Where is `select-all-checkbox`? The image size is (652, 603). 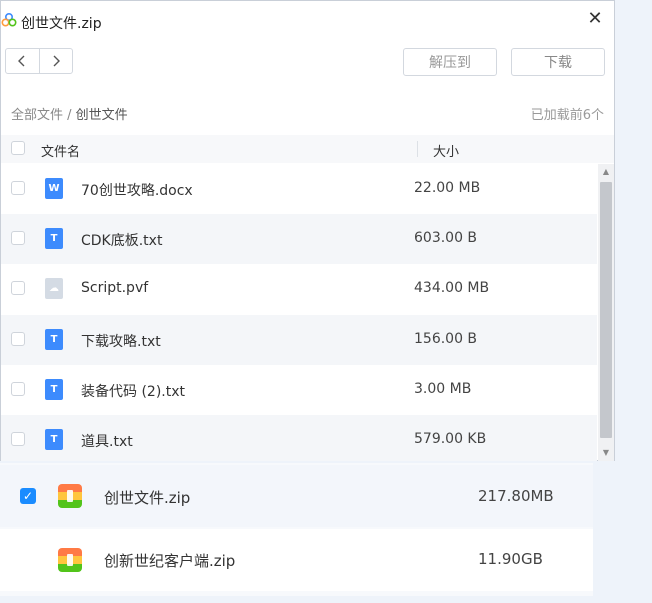
select-all-checkbox is located at coordinates (18, 148).